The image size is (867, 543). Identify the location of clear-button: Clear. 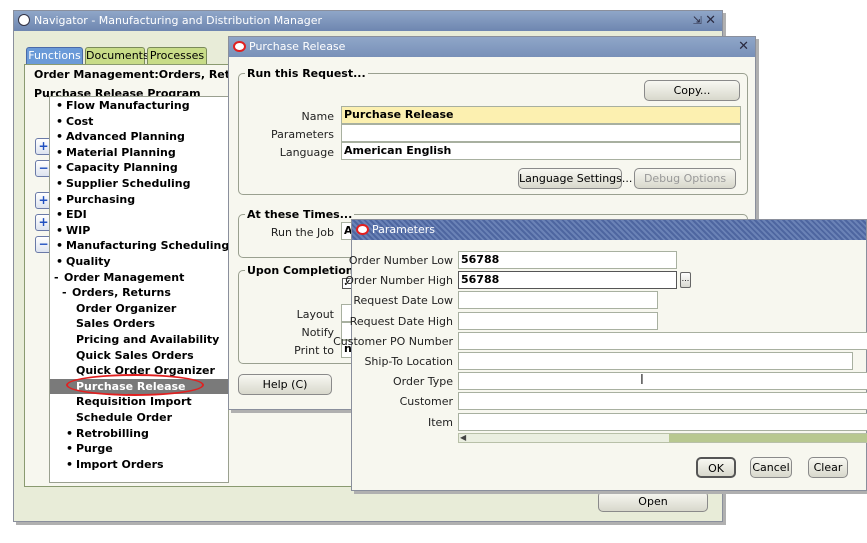
(828, 467).